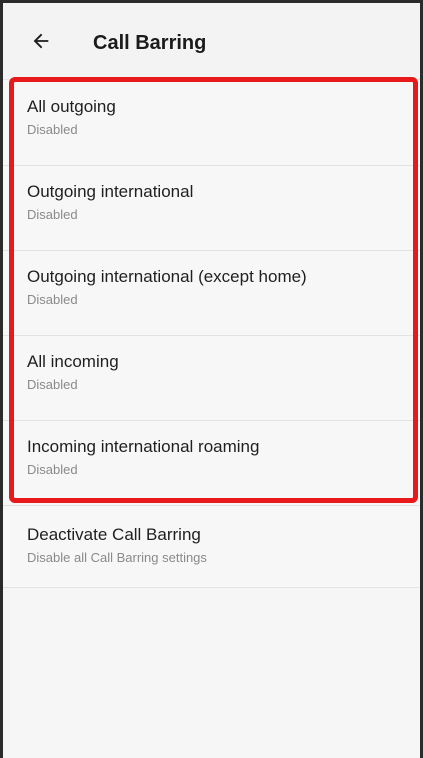  I want to click on item-label: Outgoing international (except home), so click(167, 276).